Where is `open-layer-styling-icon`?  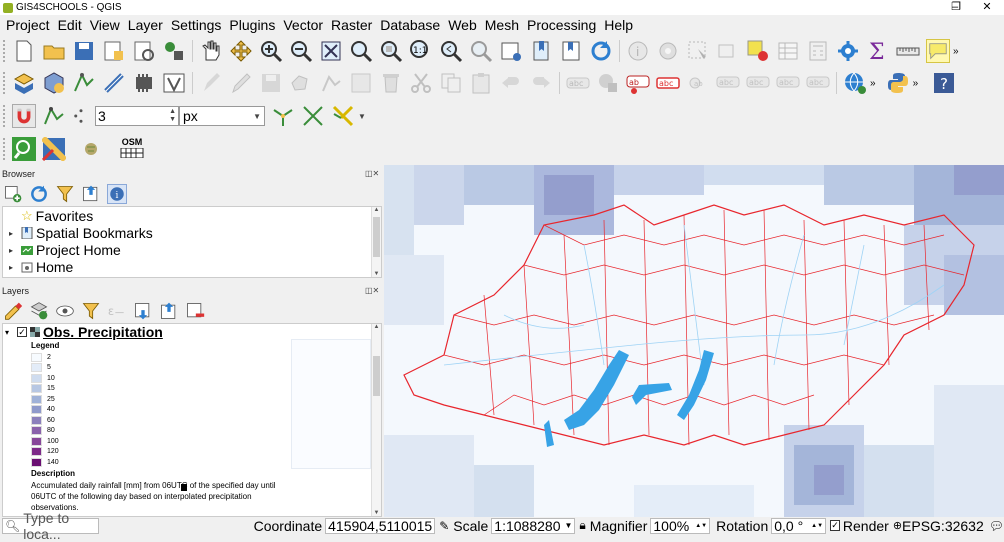
open-layer-styling-icon is located at coordinates (13, 311).